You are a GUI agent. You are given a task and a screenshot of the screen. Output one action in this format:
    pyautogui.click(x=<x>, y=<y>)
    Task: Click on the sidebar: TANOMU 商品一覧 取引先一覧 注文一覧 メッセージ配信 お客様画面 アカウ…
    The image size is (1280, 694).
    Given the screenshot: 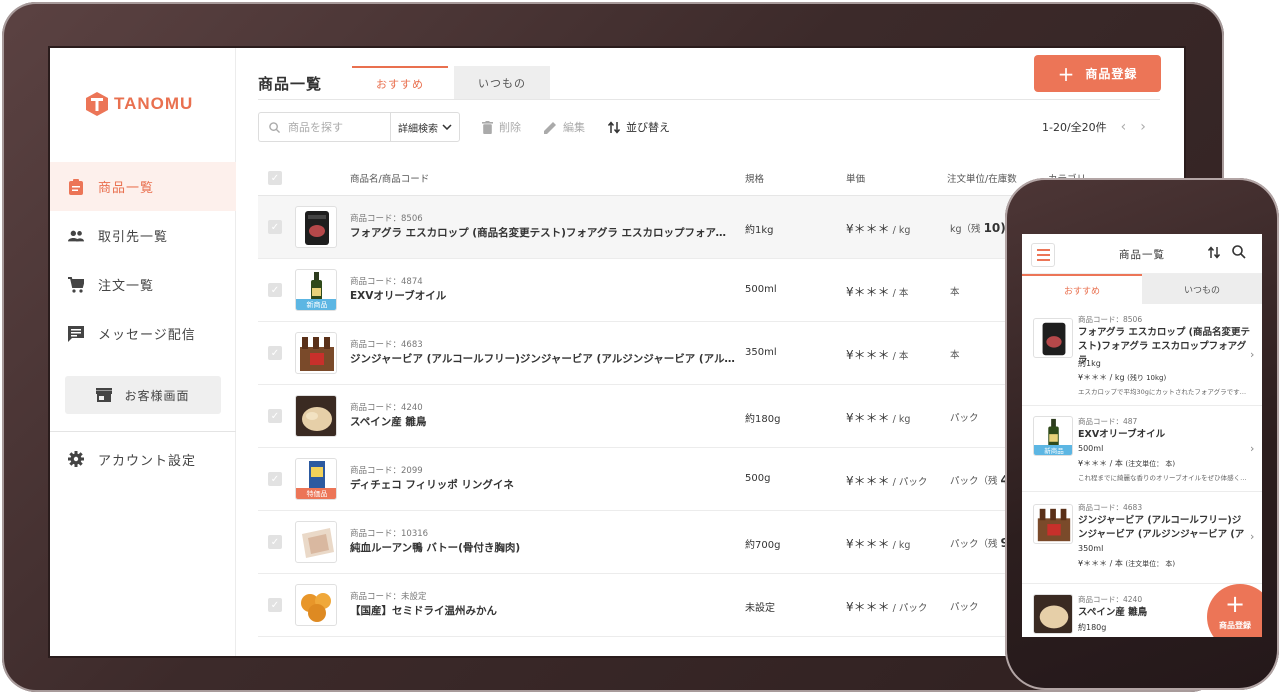 What is the action you would take?
    pyautogui.click(x=143, y=352)
    